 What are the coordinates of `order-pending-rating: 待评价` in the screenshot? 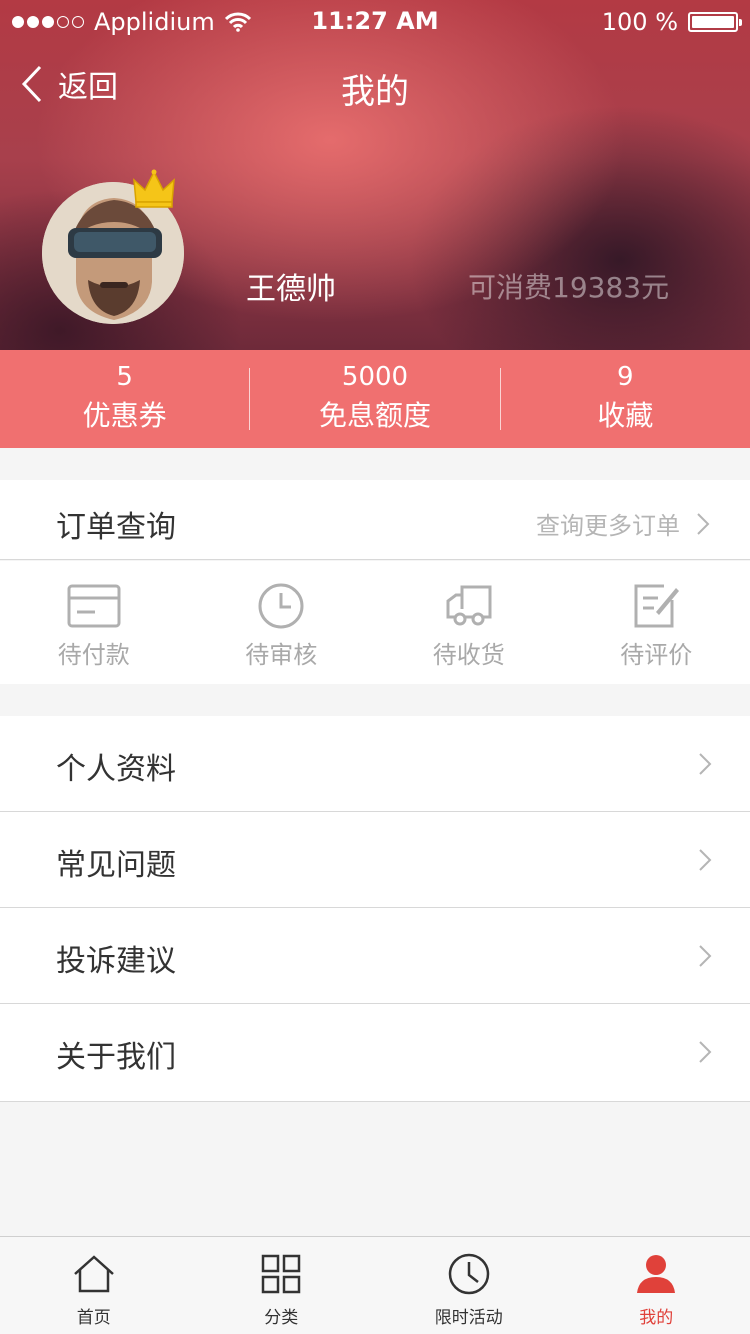 It's located at (656, 622).